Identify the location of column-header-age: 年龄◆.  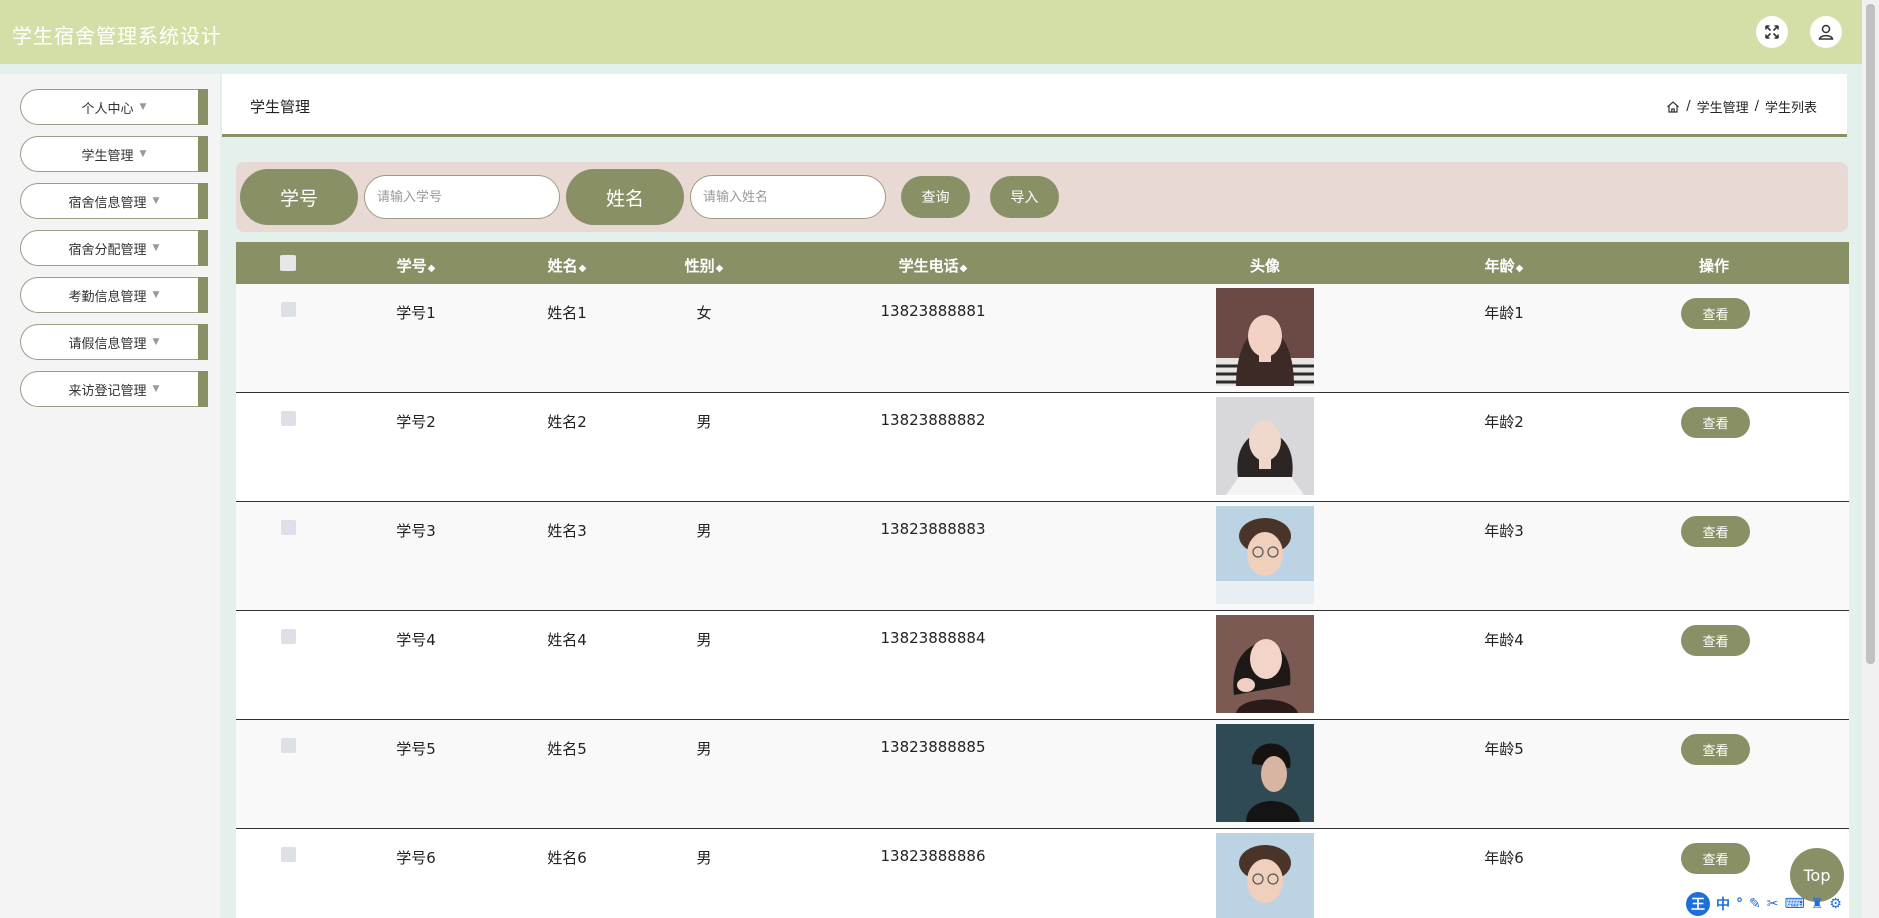
(1504, 265).